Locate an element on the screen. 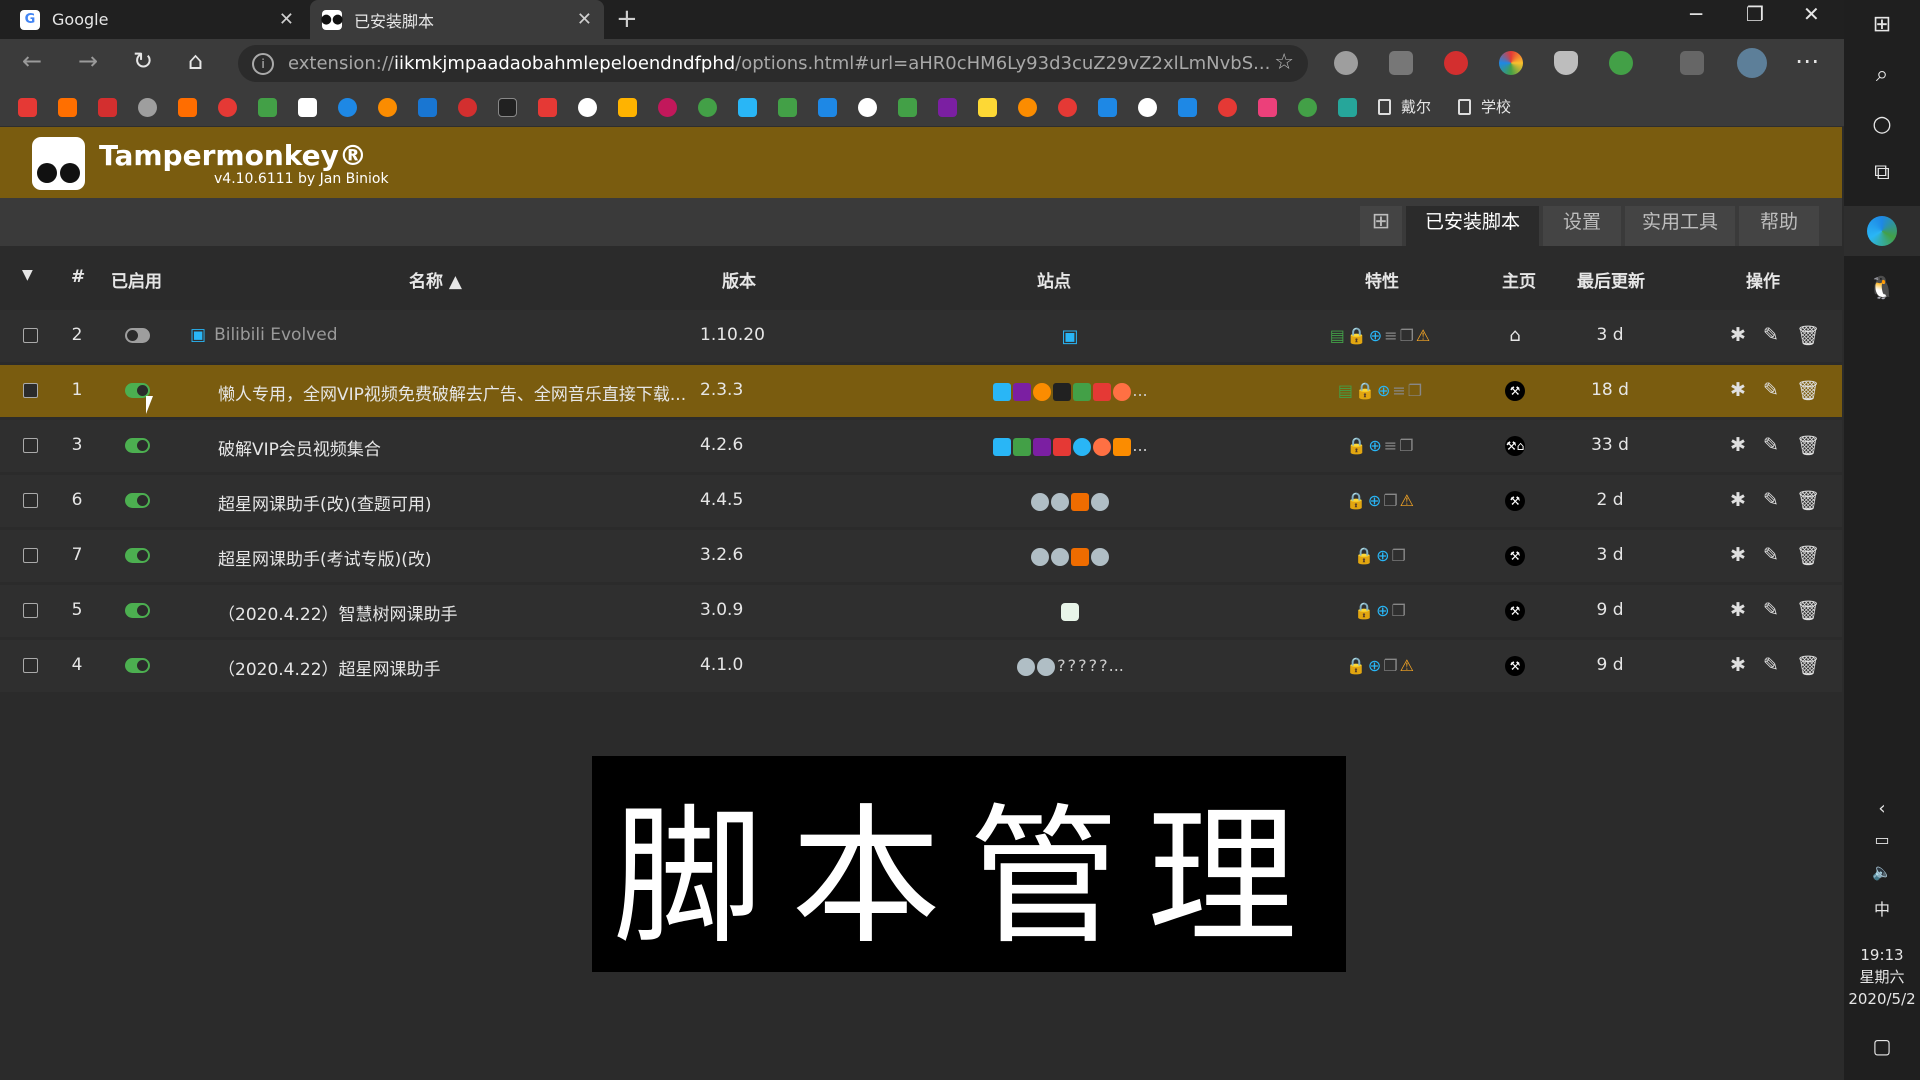 The image size is (1920, 1080). bookmark-arrow-icon is located at coordinates (627, 107).